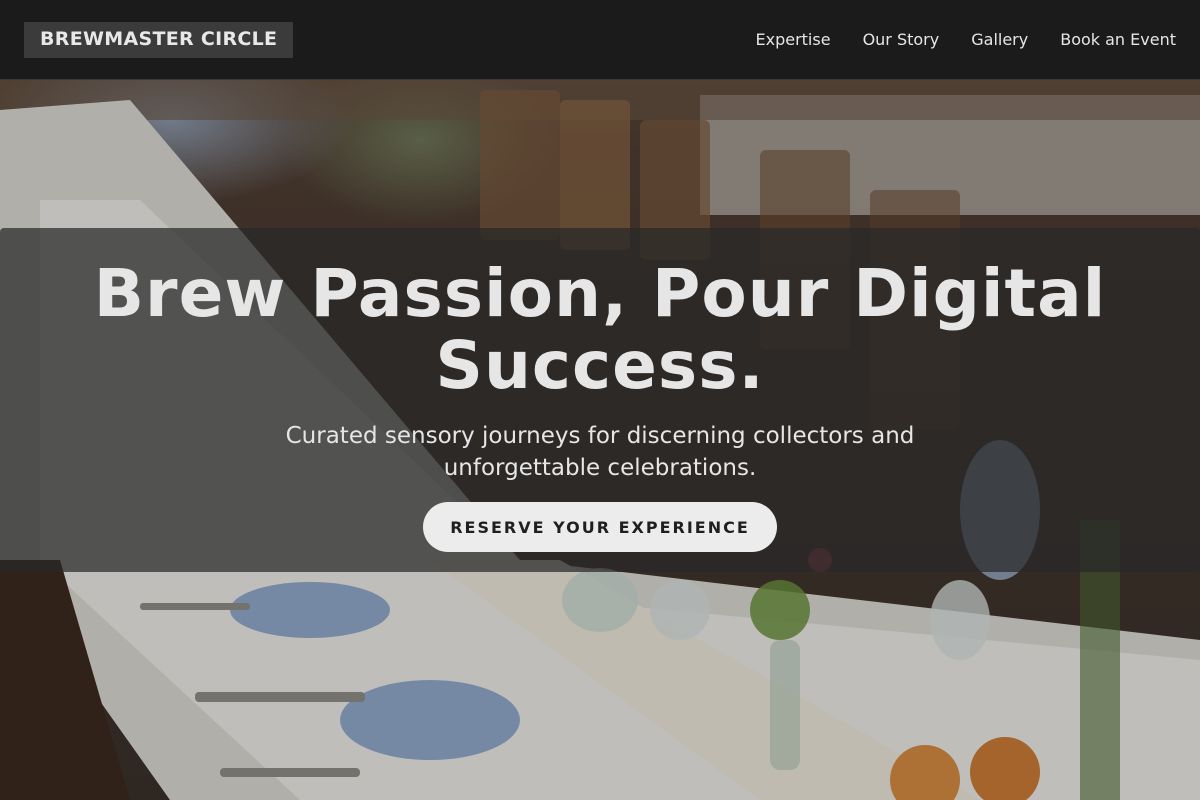 The height and width of the screenshot is (800, 1200). Describe the element at coordinates (159, 39) in the screenshot. I see `brand-logo: BREWMASTER CIRCLE` at that location.